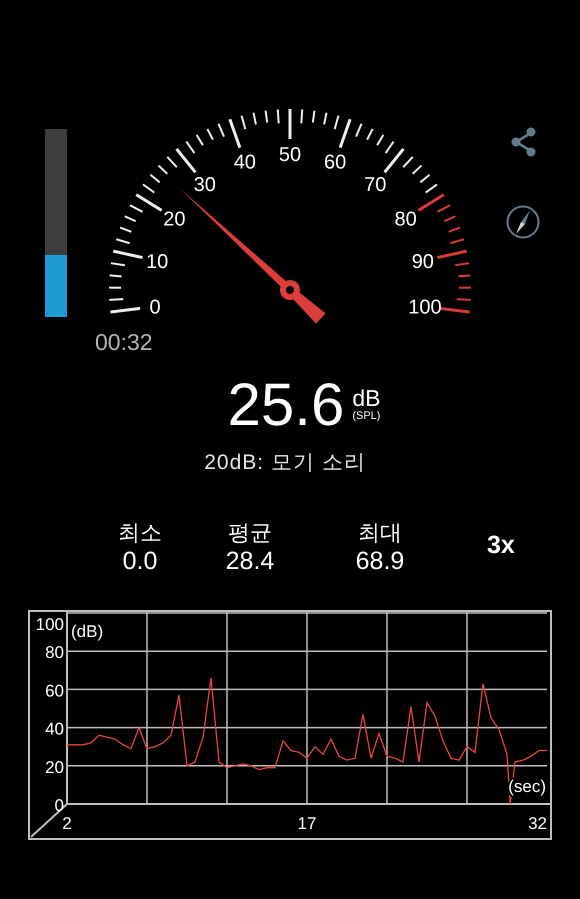 This screenshot has height=899, width=580. What do you see at coordinates (286, 405) in the screenshot?
I see `sound-level-reading: 25.6` at bounding box center [286, 405].